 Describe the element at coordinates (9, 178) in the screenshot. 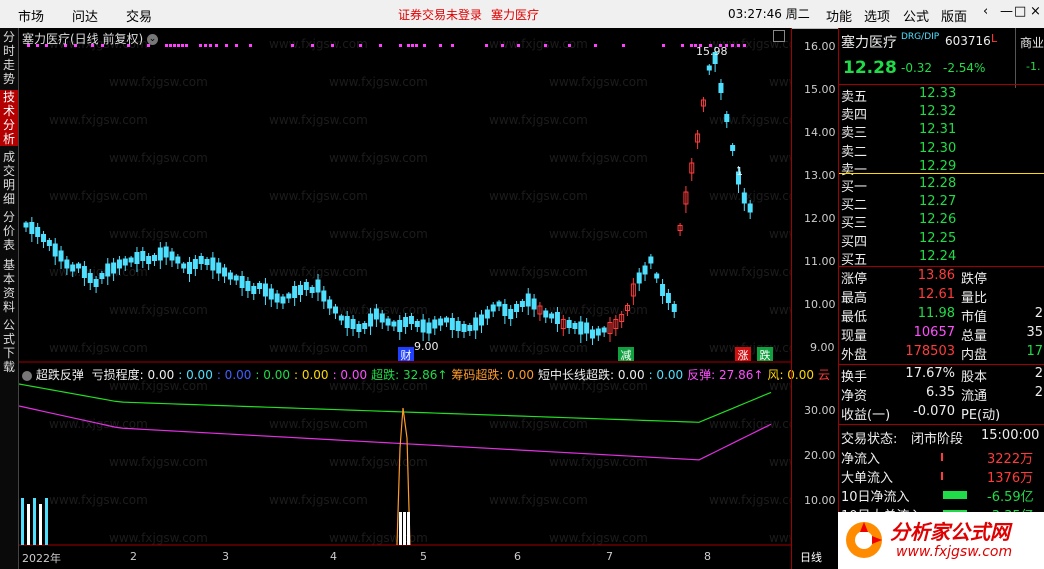

I see `tab-trade-detail: 成交明细` at that location.